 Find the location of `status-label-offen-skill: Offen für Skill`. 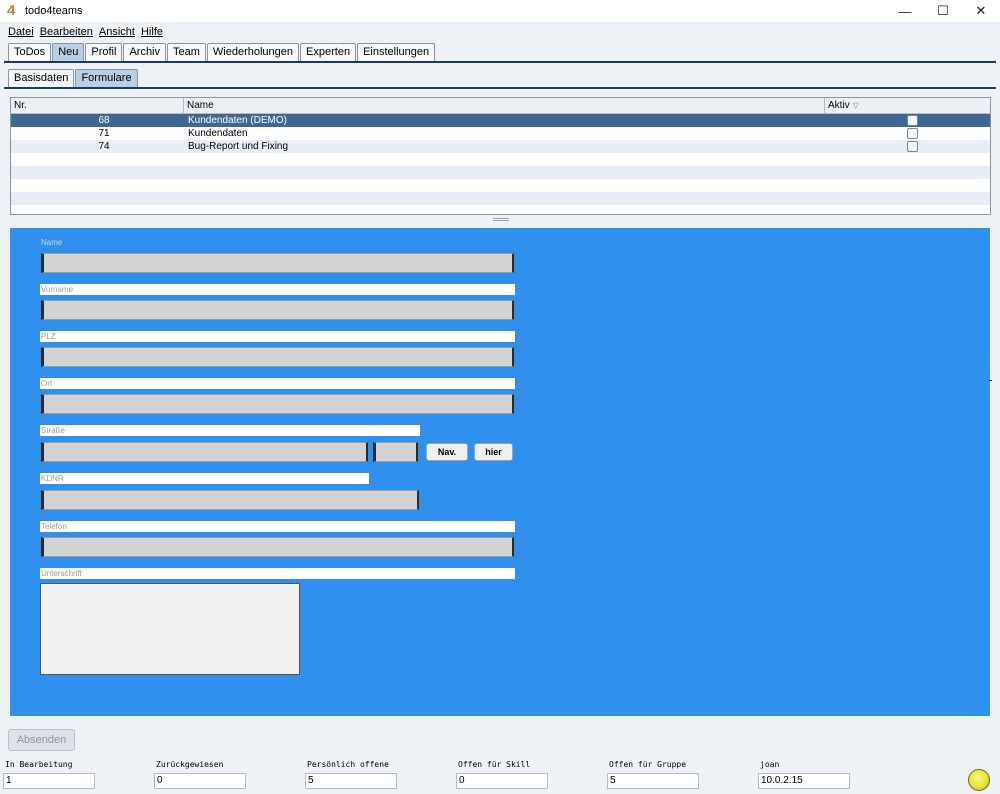

status-label-offen-skill: Offen für Skill is located at coordinates (494, 764).